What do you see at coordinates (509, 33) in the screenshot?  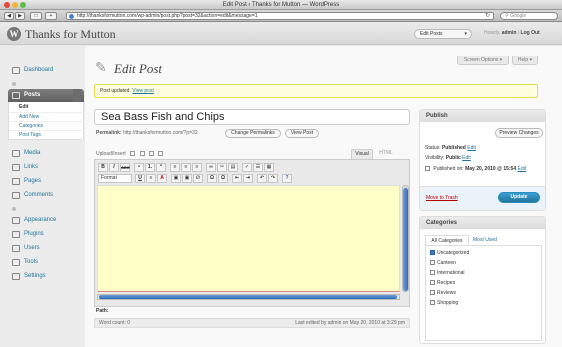 I see `username-link: admin` at bounding box center [509, 33].